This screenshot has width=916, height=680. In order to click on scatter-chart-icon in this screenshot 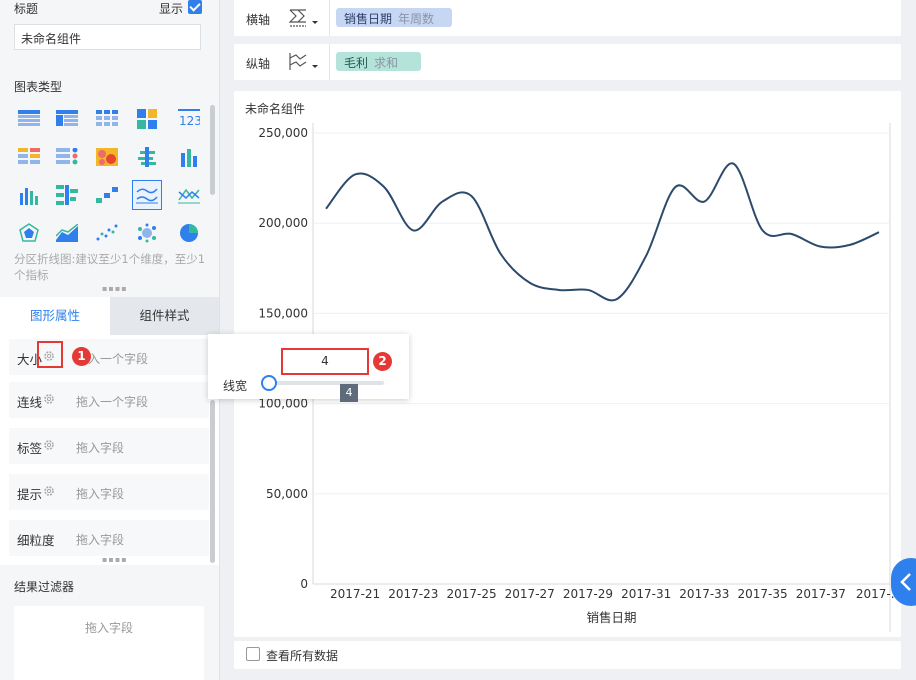, I will do `click(107, 233)`.